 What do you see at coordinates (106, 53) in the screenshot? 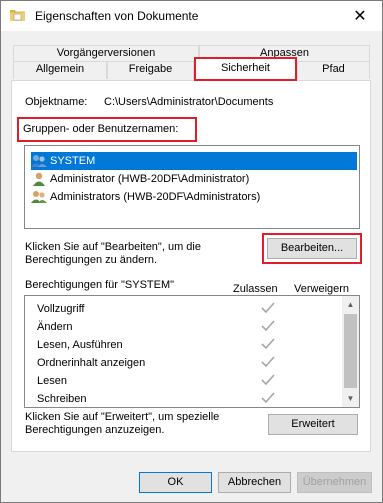
I see `tab-previous-versions: Vorgängerversionen` at bounding box center [106, 53].